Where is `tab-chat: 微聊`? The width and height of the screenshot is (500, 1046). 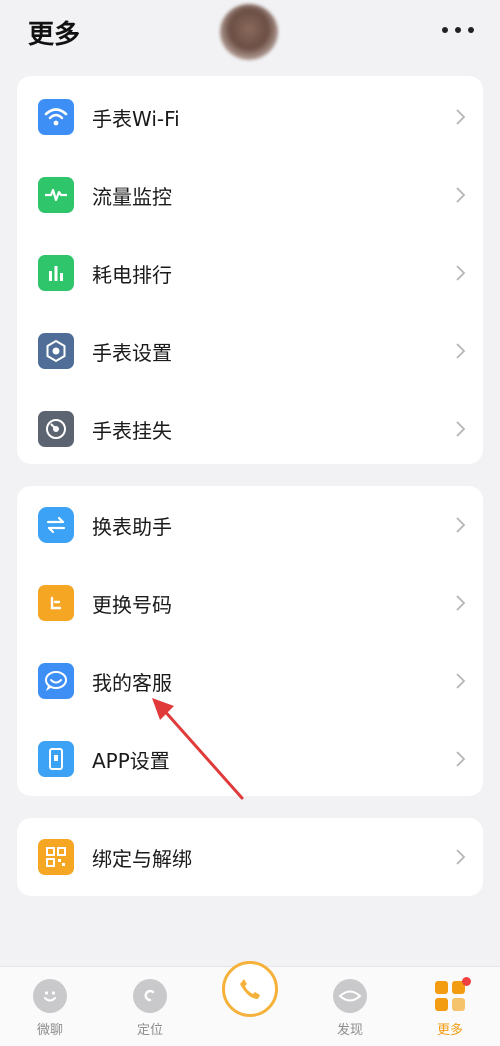 tab-chat: 微聊 is located at coordinates (50, 1006).